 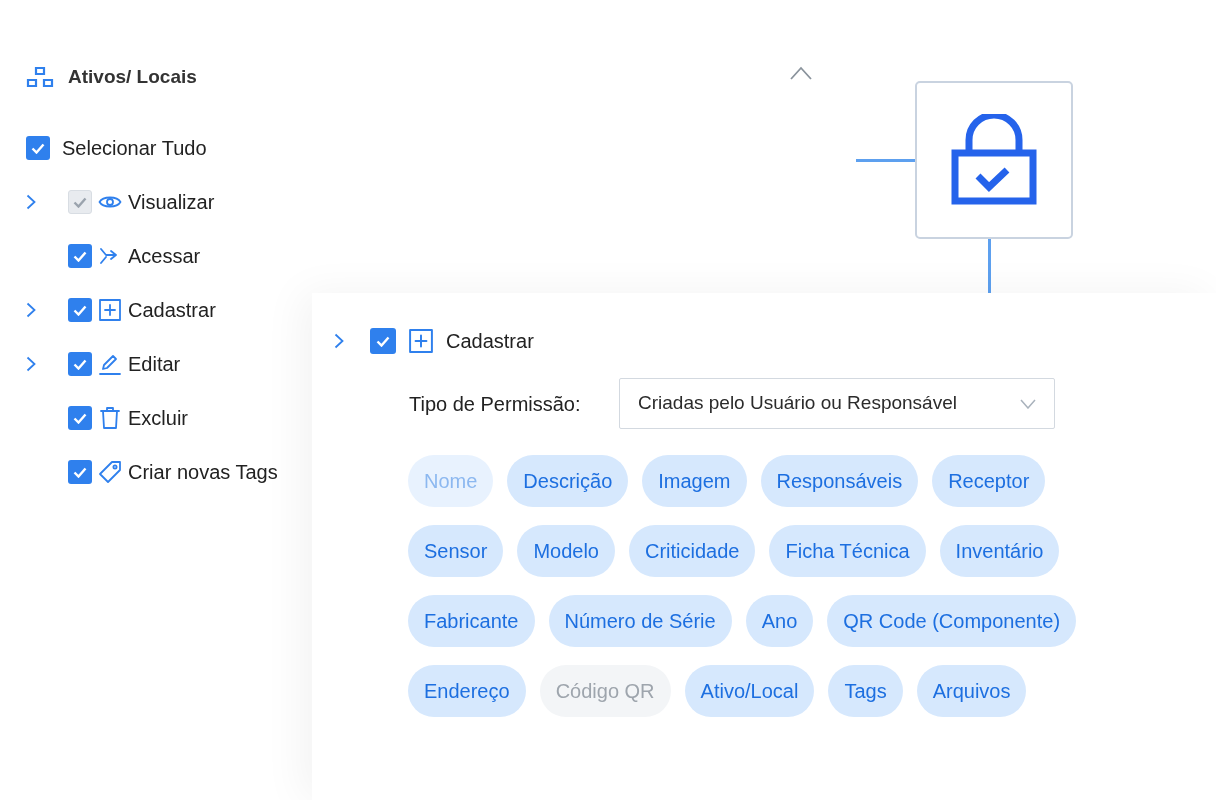 What do you see at coordinates (132, 76) in the screenshot?
I see `section-title: Ativos/ Locais` at bounding box center [132, 76].